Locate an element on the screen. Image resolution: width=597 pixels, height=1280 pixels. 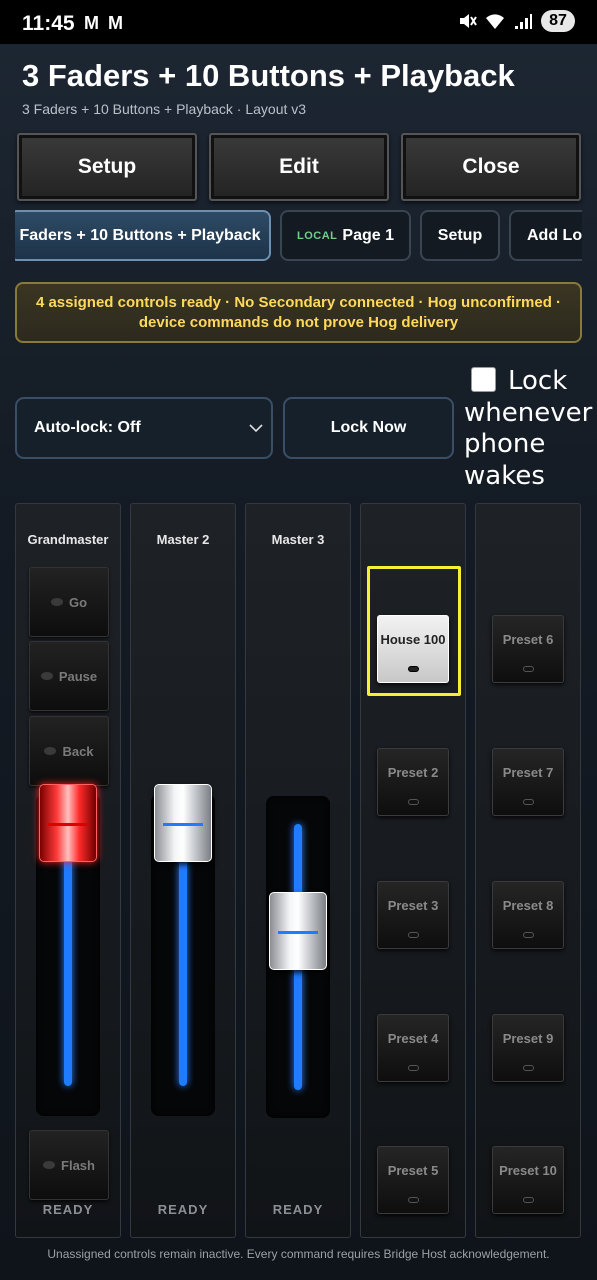
mute-icon is located at coordinates (468, 21).